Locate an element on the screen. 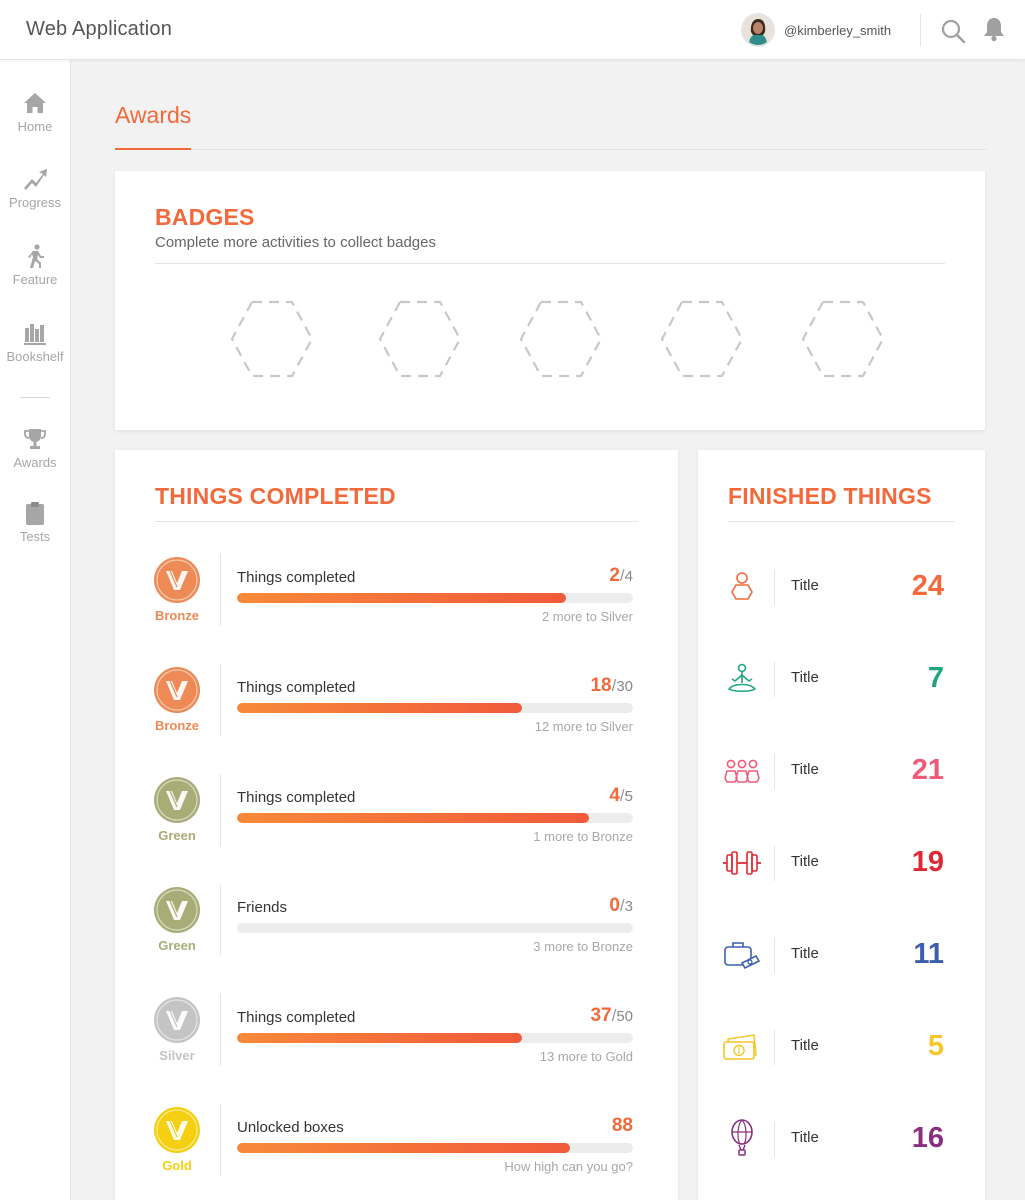  progress-count: 88 is located at coordinates (622, 1126).